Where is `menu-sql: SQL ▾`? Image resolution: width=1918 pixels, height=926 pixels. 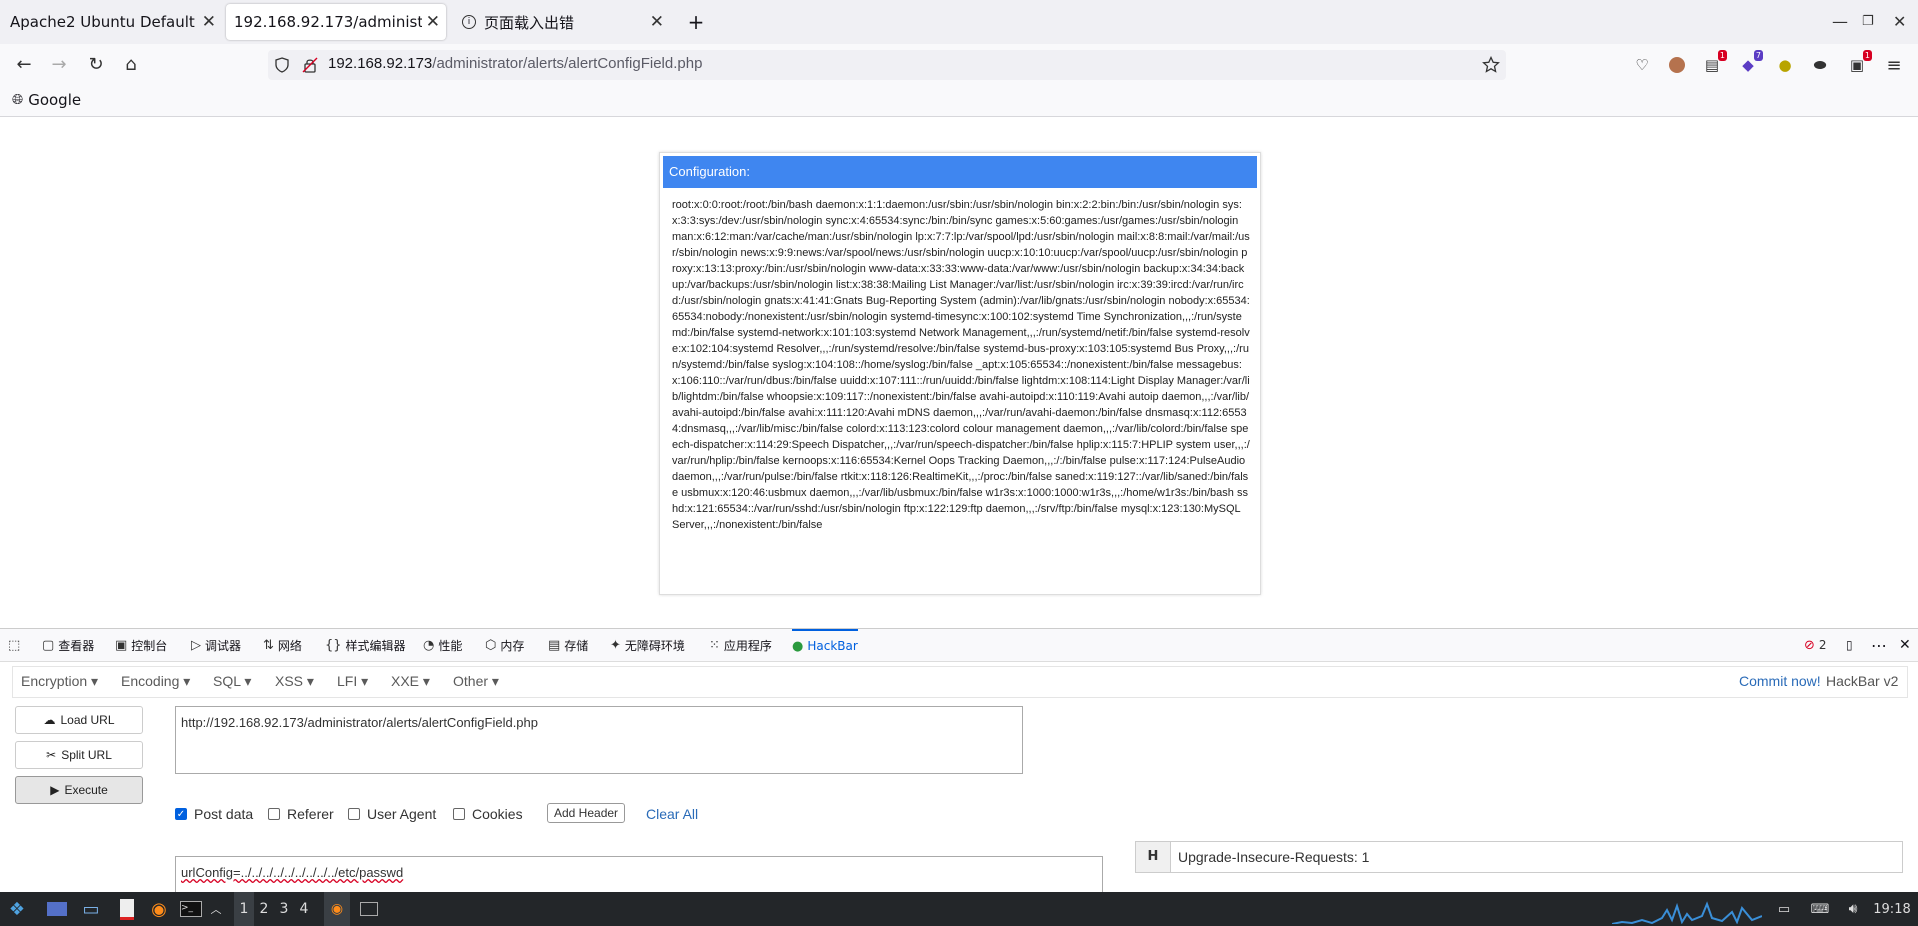
menu-sql: SQL ▾ is located at coordinates (232, 681).